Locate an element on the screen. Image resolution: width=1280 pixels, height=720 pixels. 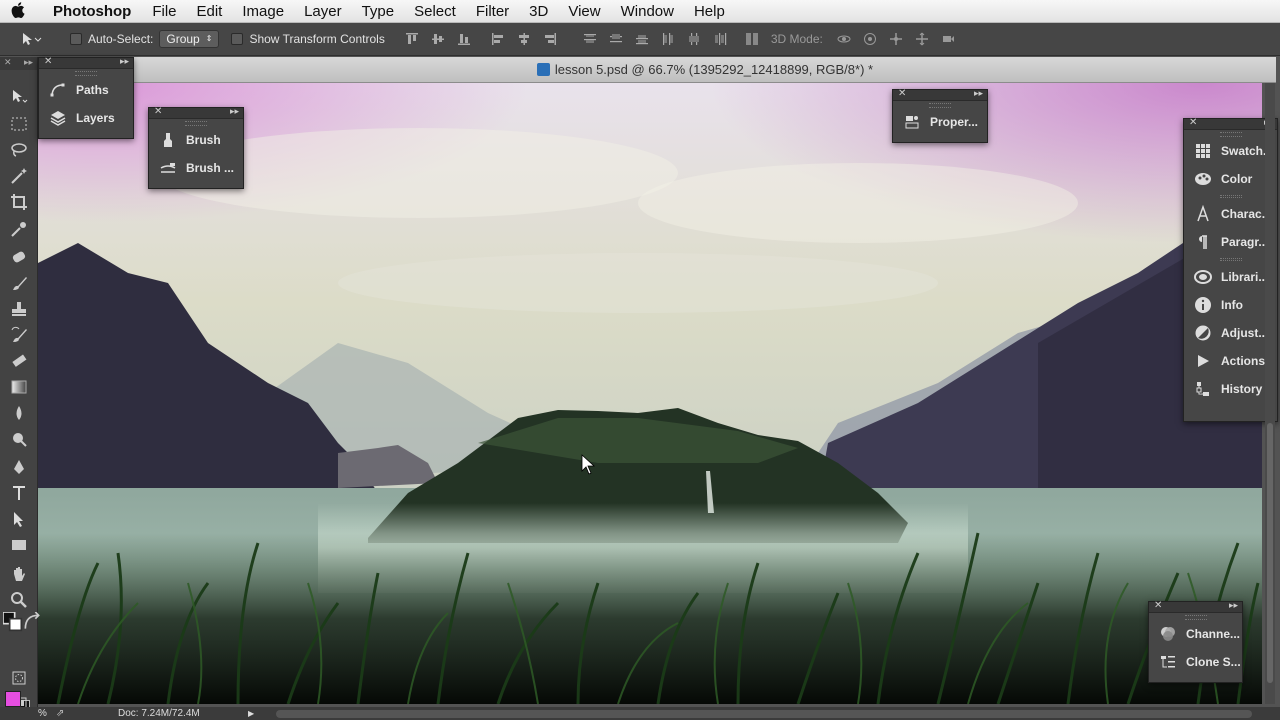
marquee-tool-icon is located at coordinates (19, 124).